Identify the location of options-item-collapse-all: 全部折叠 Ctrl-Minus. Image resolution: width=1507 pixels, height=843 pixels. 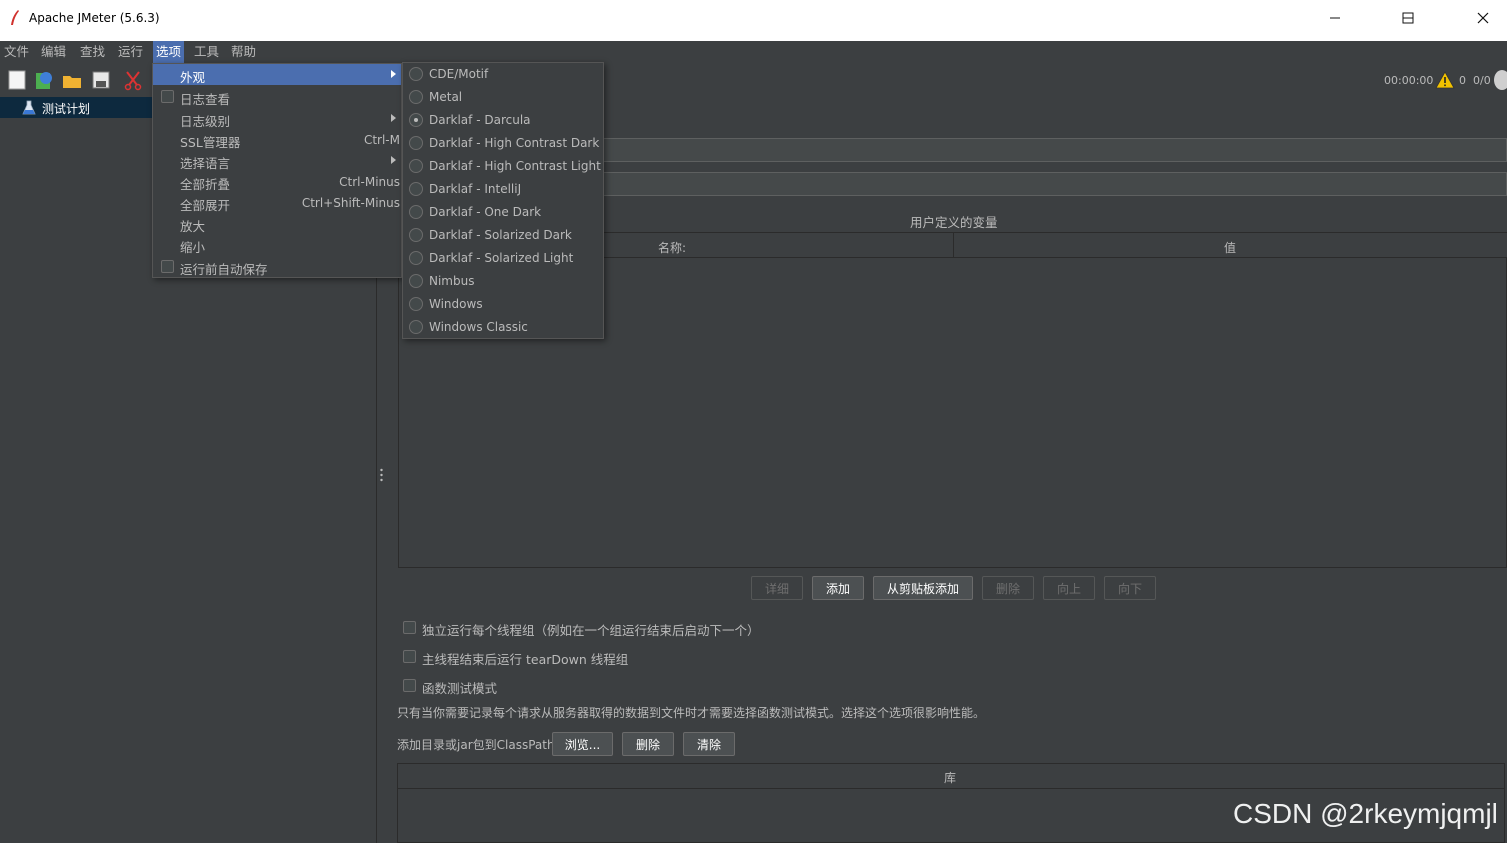
(277, 181).